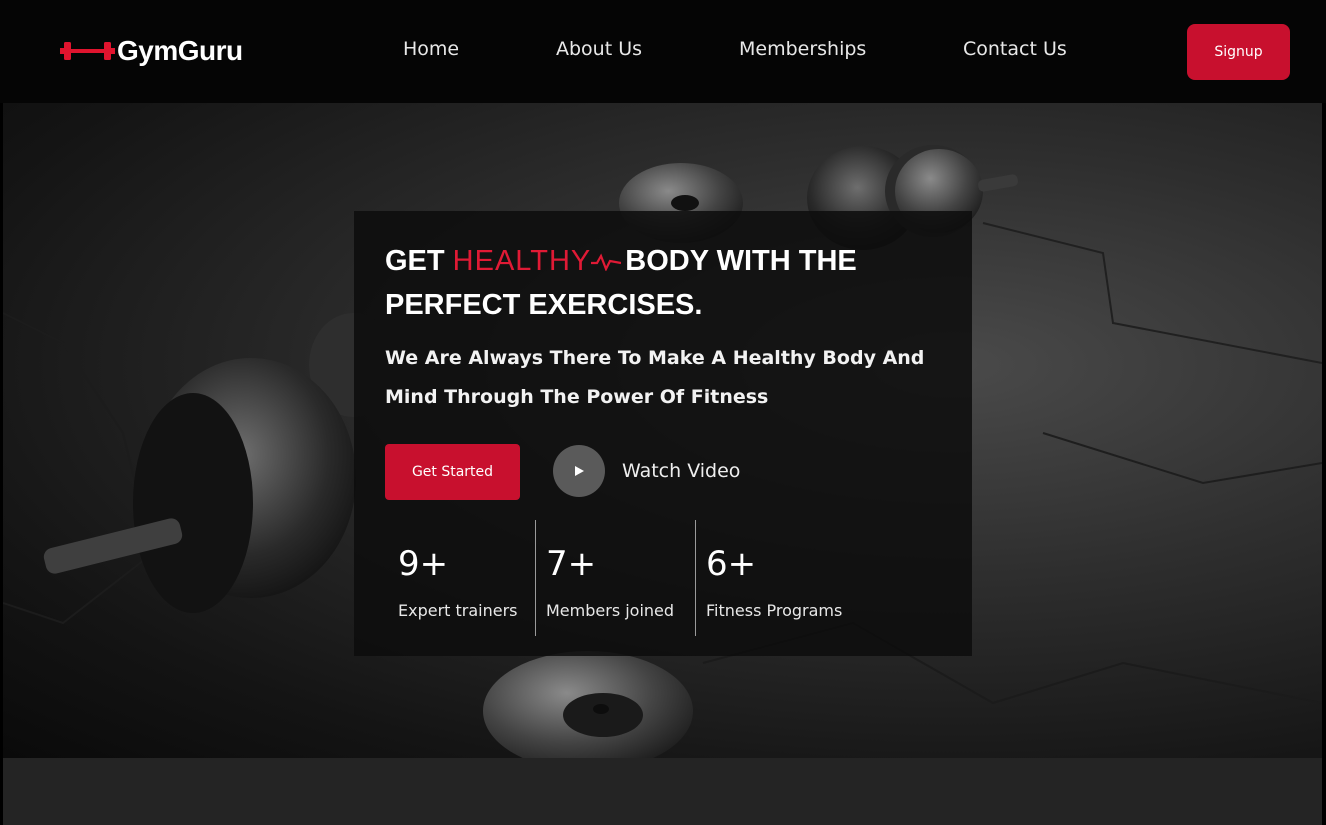 This screenshot has width=1326, height=825. Describe the element at coordinates (1015, 49) in the screenshot. I see `nav-contact-us: Contact Us` at that location.